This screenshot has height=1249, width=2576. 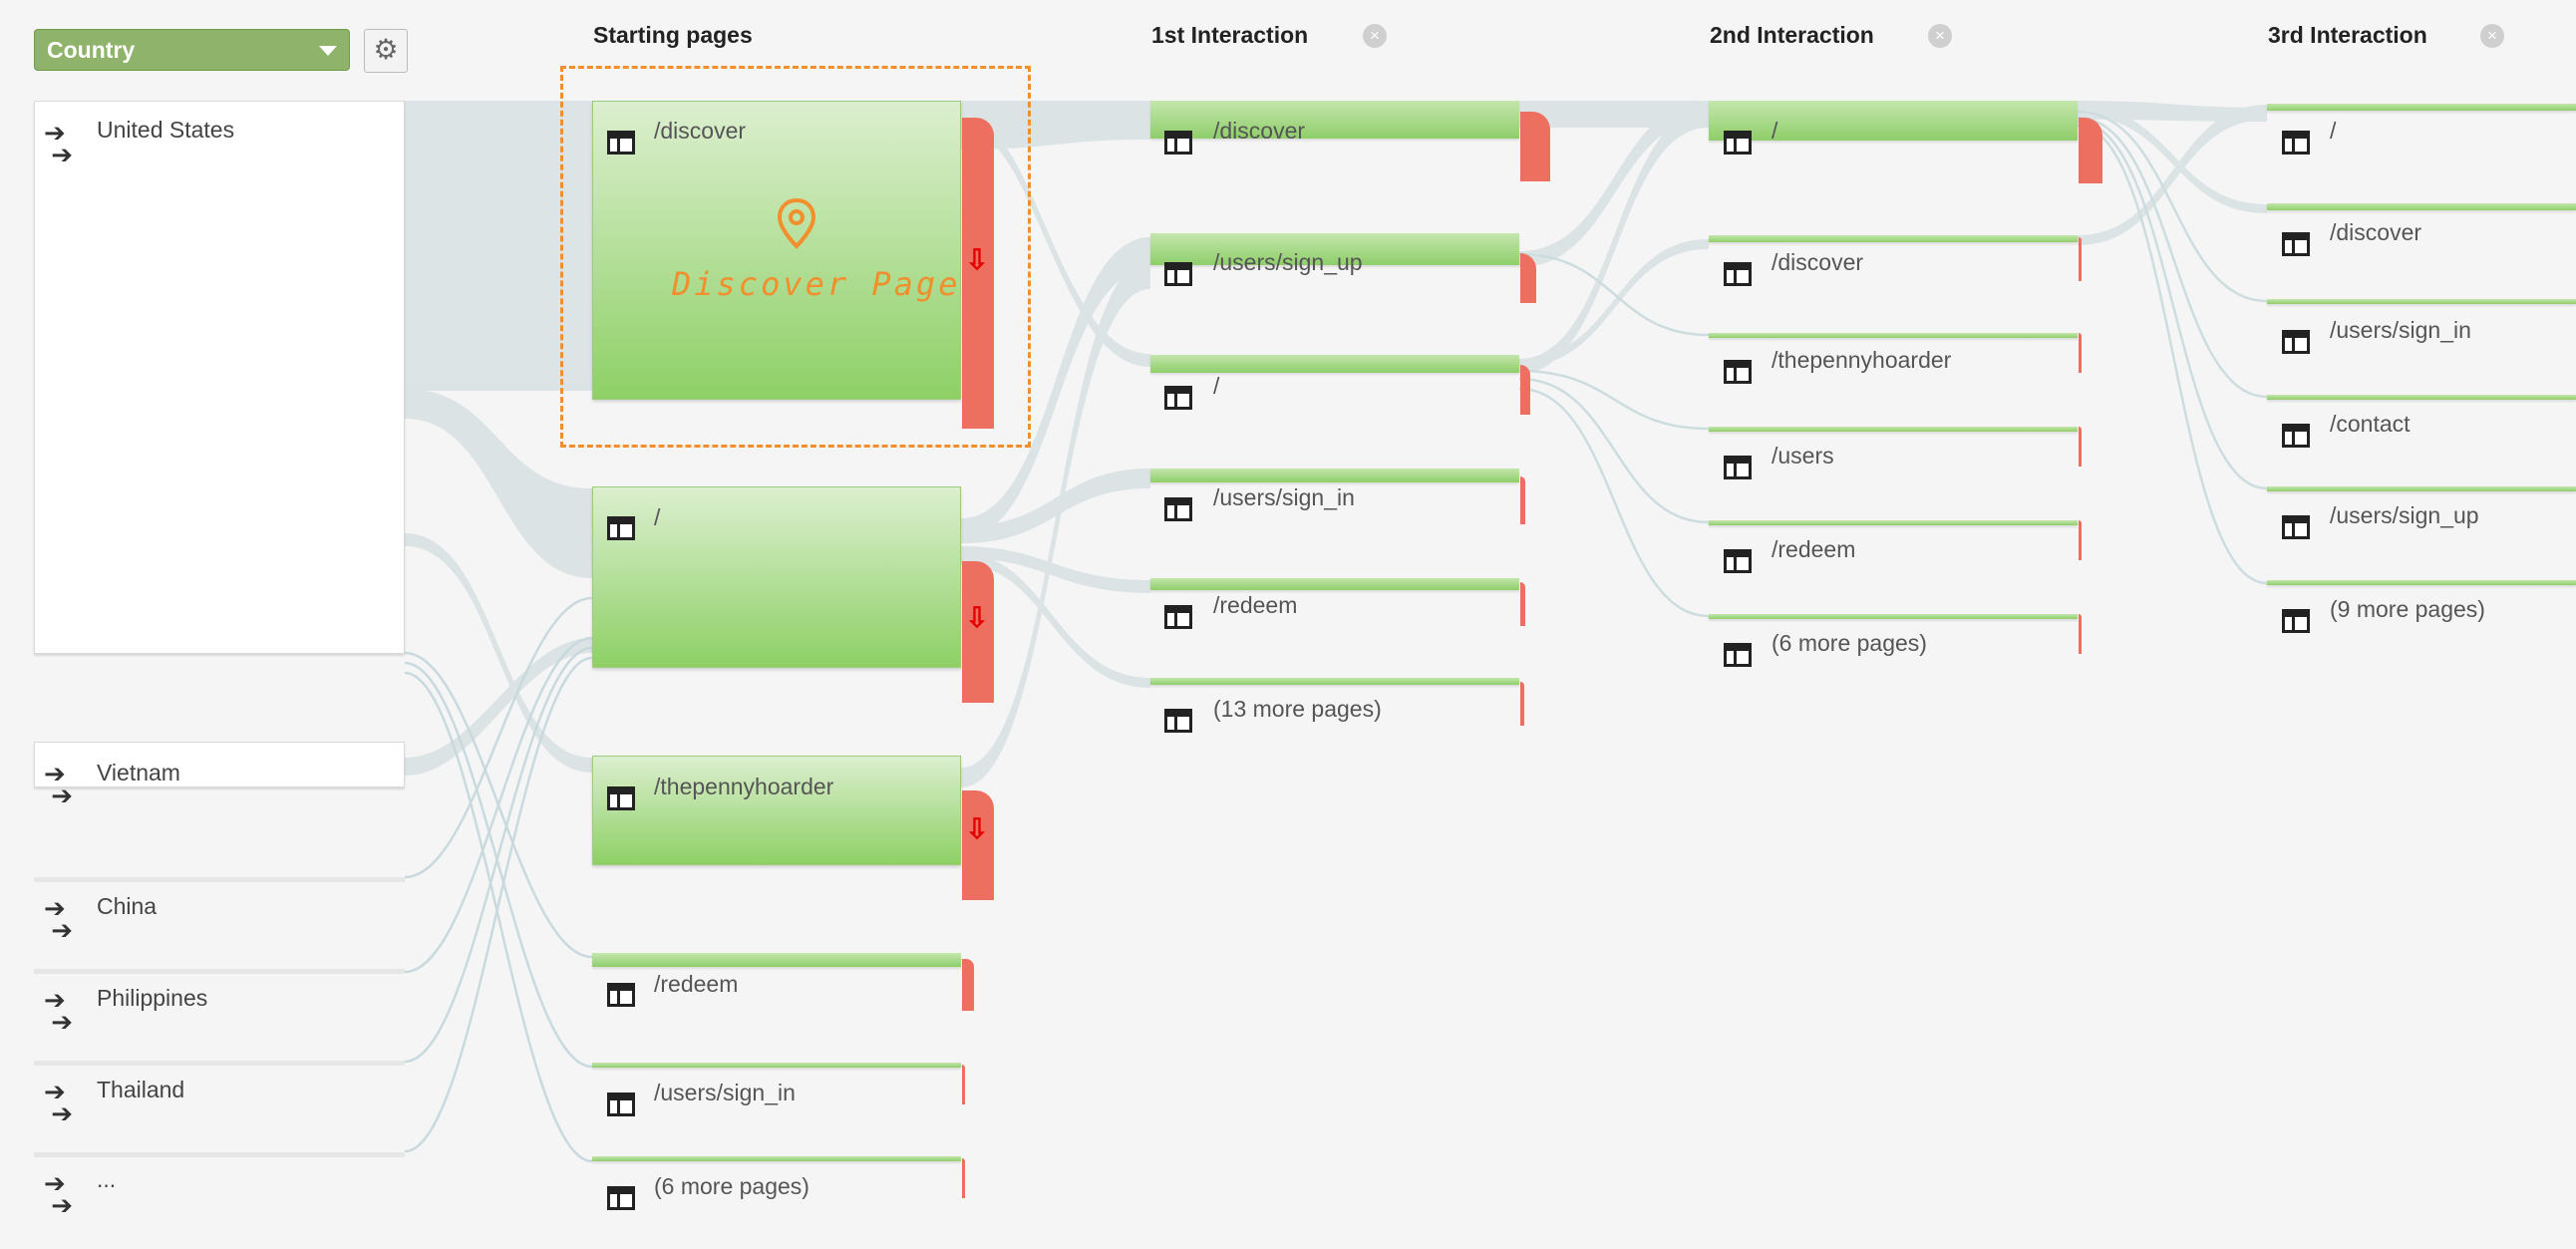 What do you see at coordinates (219, 1154) in the screenshot?
I see `country-node-more` at bounding box center [219, 1154].